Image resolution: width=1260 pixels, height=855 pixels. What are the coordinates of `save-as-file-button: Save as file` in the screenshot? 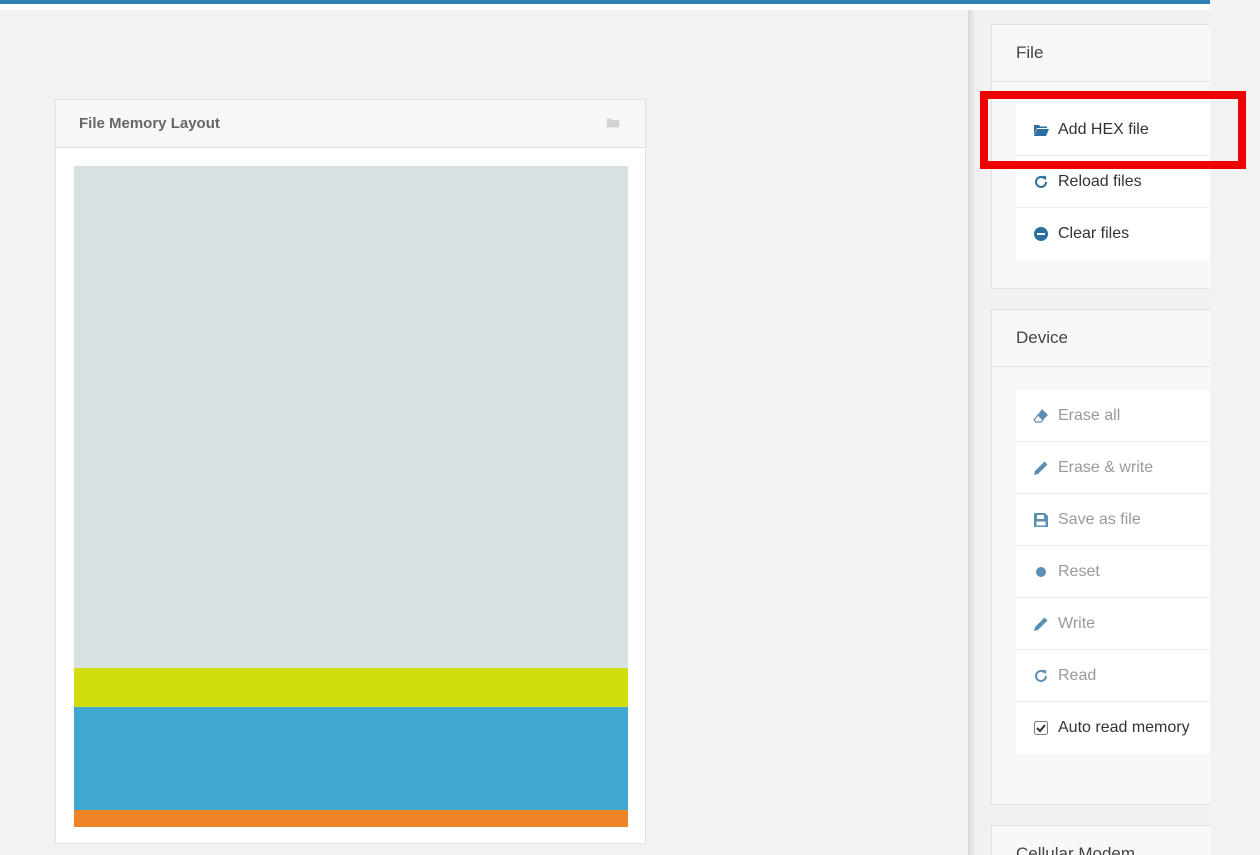 It's located at (1113, 520).